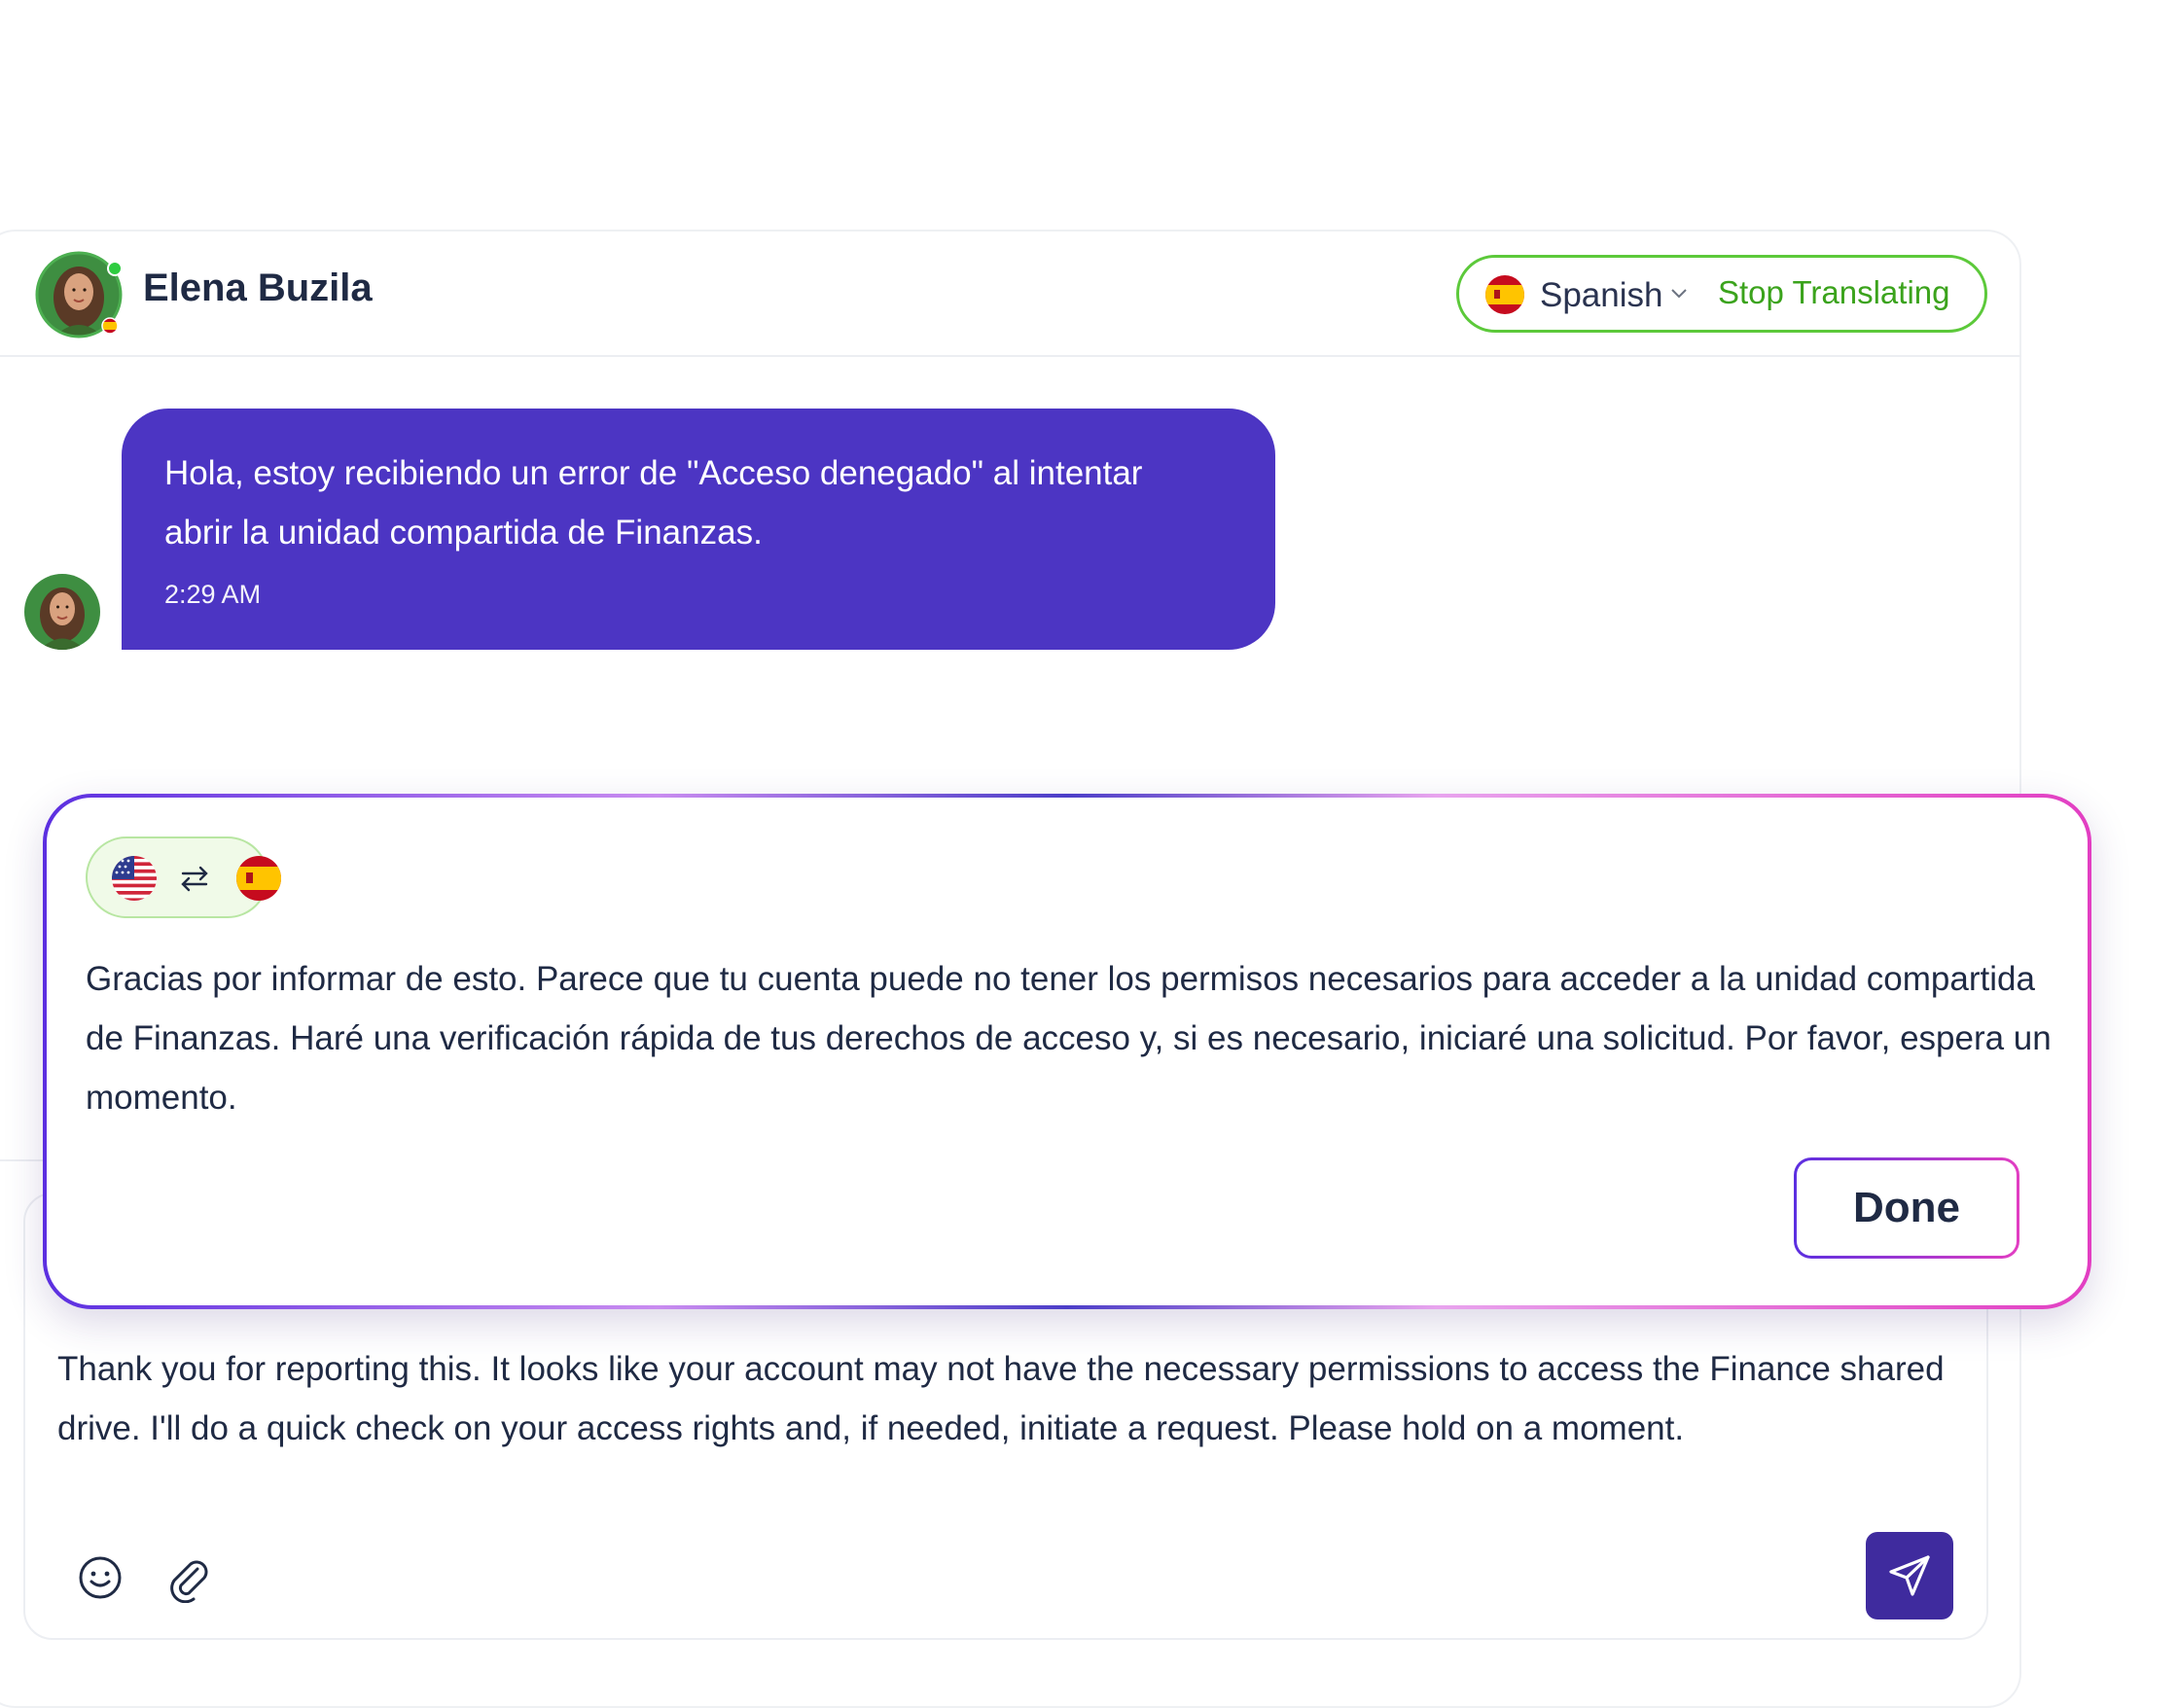 This screenshot has height=1708, width=2179. What do you see at coordinates (258, 879) in the screenshot?
I see `es-flag-icon` at bounding box center [258, 879].